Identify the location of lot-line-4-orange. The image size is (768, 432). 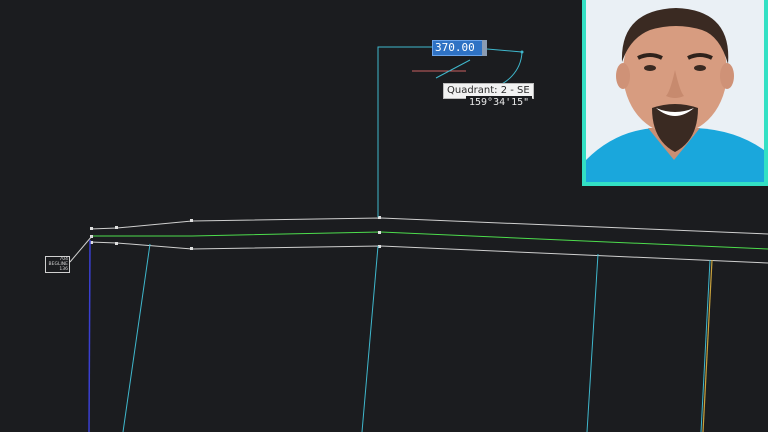
(707, 345).